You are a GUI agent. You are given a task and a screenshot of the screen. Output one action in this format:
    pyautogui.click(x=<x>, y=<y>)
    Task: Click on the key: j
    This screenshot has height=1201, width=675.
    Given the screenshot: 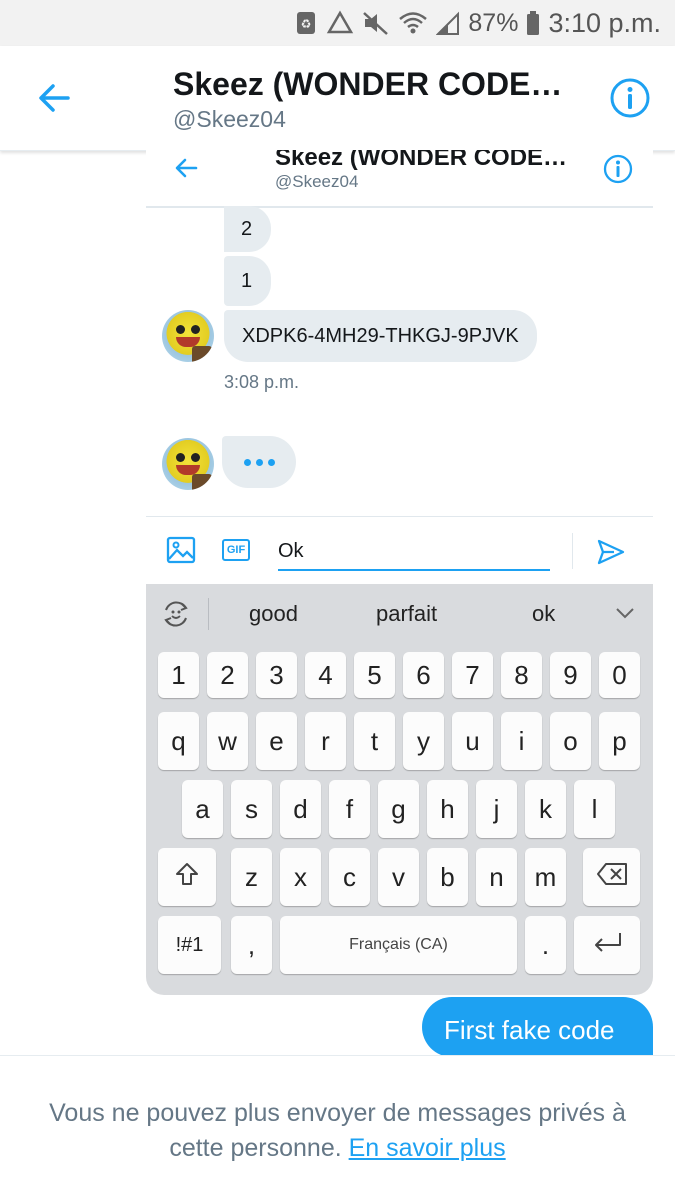 What is the action you would take?
    pyautogui.click(x=496, y=809)
    